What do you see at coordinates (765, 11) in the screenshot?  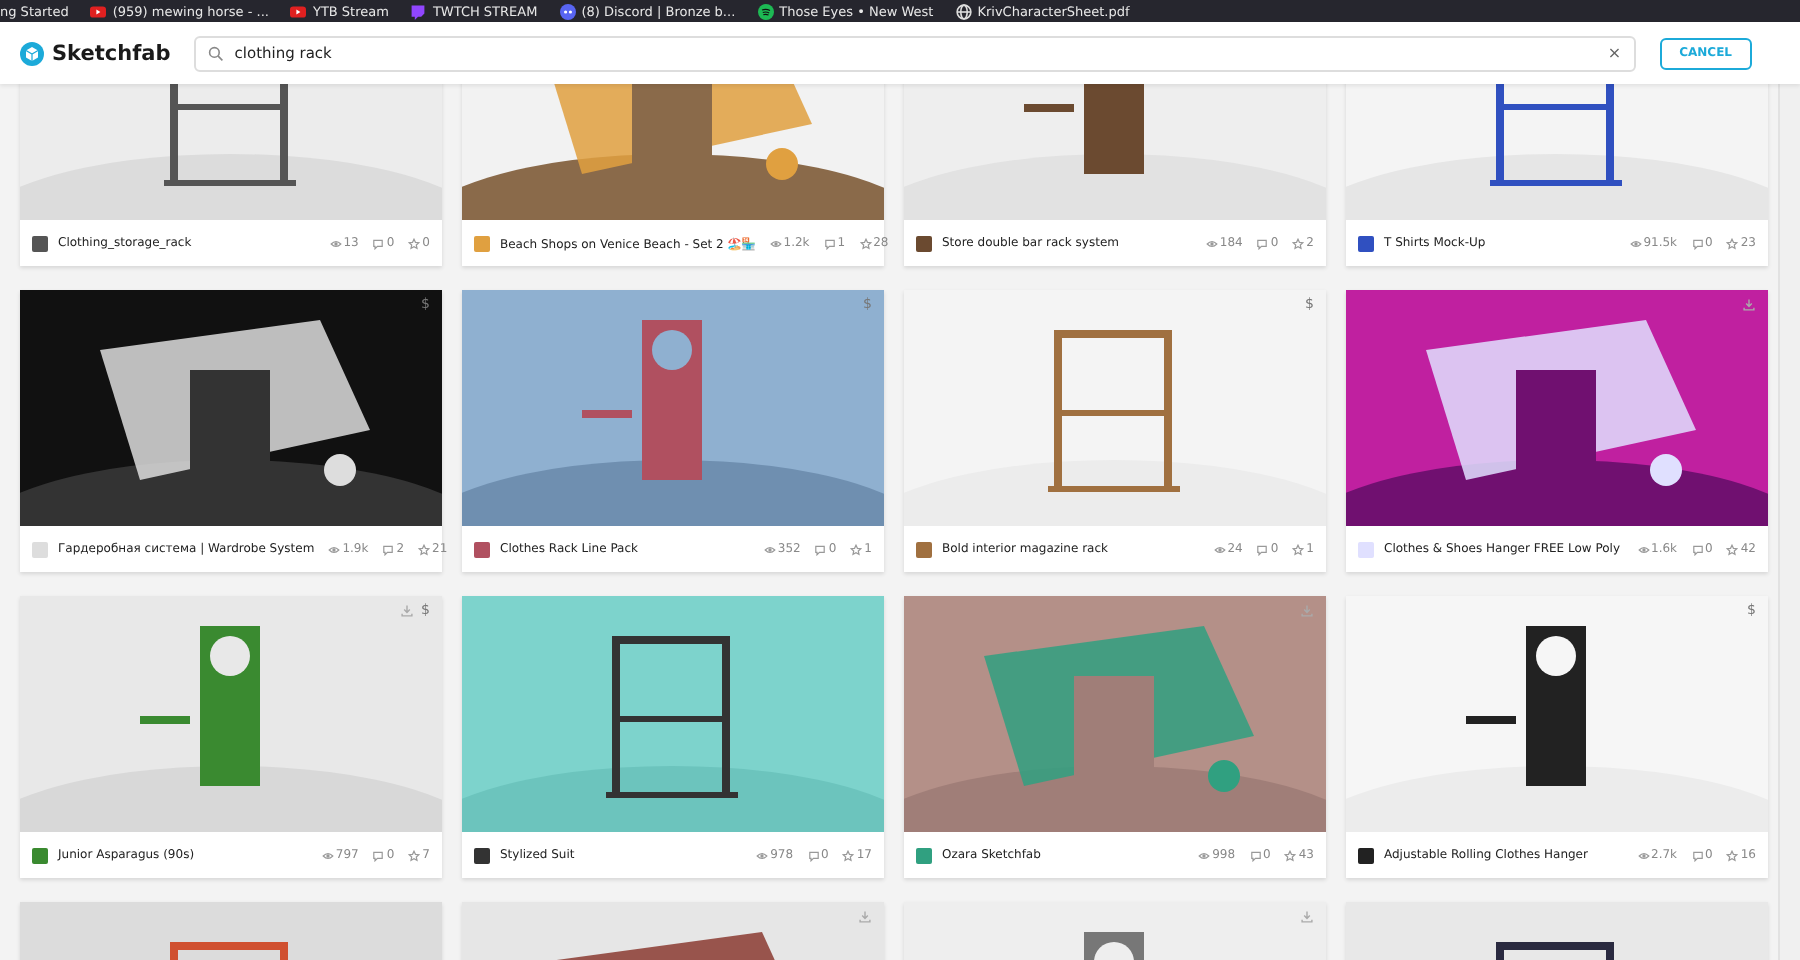 I see `music-icon` at bounding box center [765, 11].